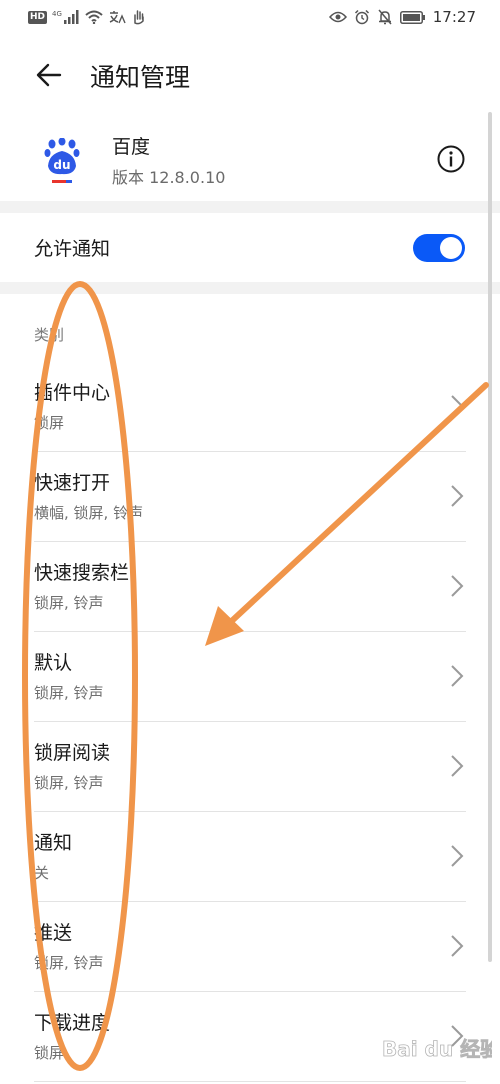  What do you see at coordinates (61, 165) in the screenshot?
I see `baidu-icon-text: du` at bounding box center [61, 165].